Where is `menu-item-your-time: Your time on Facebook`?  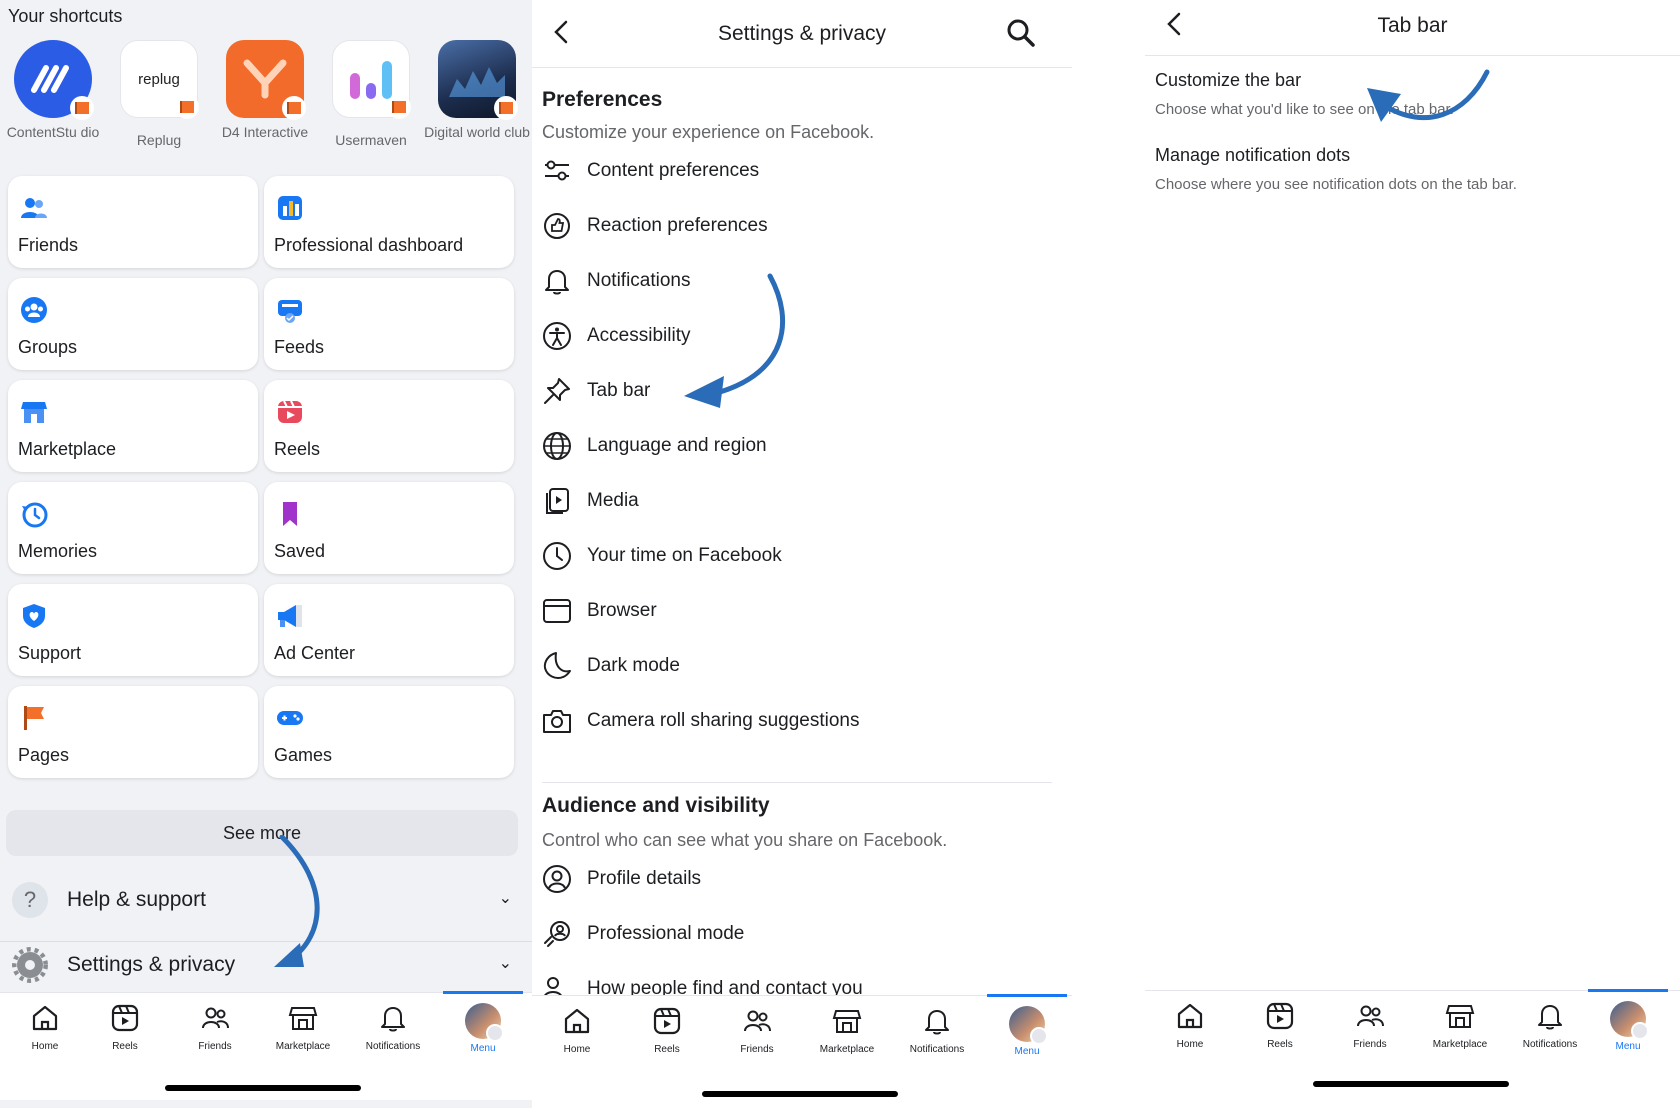 menu-item-your-time: Your time on Facebook is located at coordinates (792, 557).